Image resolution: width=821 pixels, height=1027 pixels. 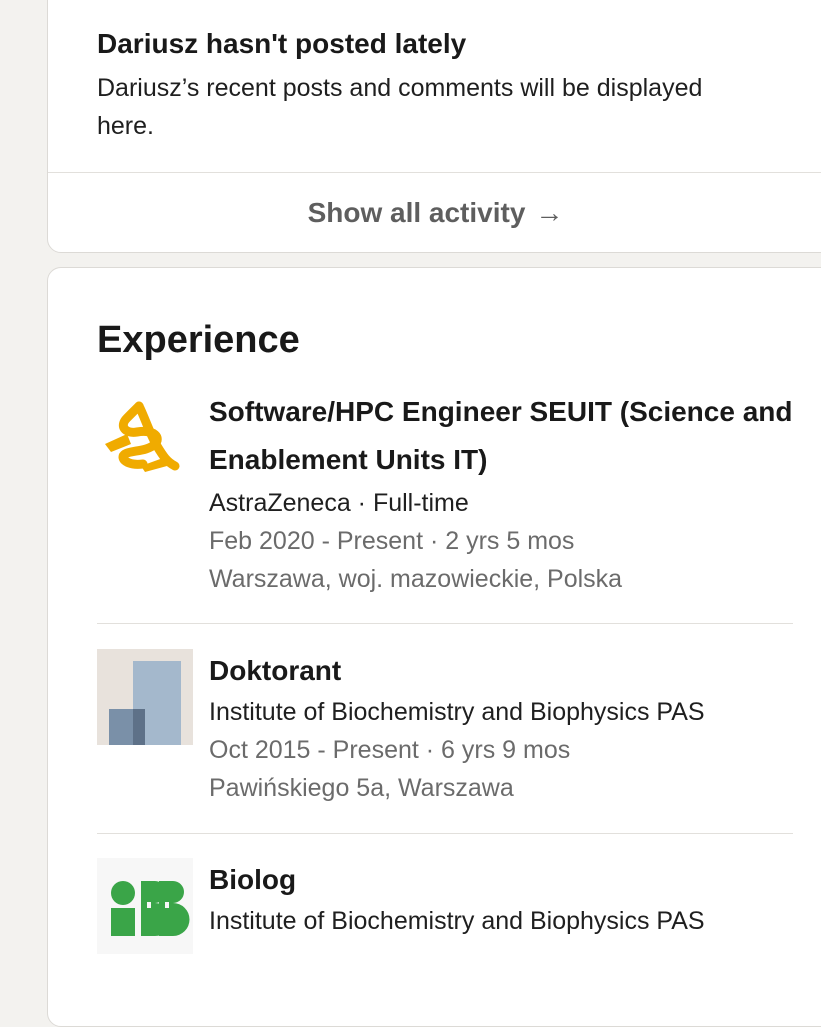 I want to click on experience-title: Biolog, so click(x=253, y=879).